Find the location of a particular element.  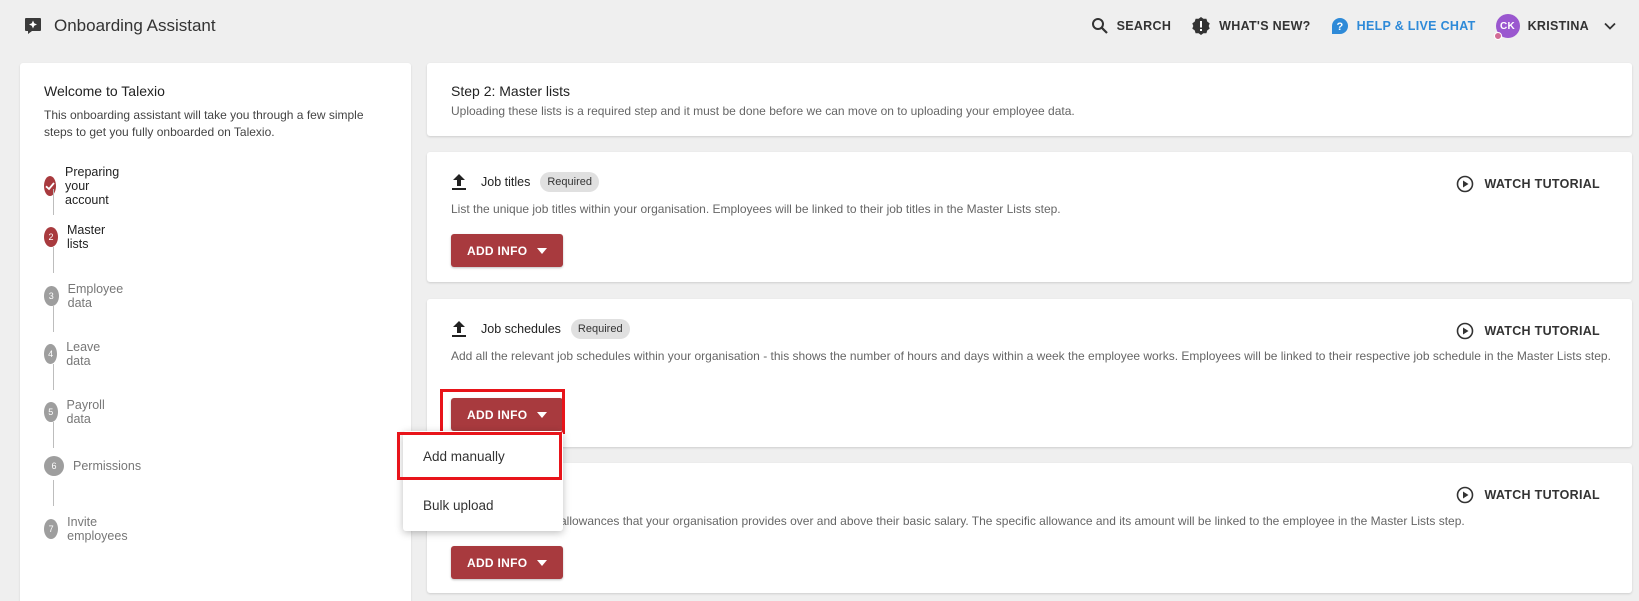

step-preparing-account: Preparing your account is located at coordinates (85, 186).